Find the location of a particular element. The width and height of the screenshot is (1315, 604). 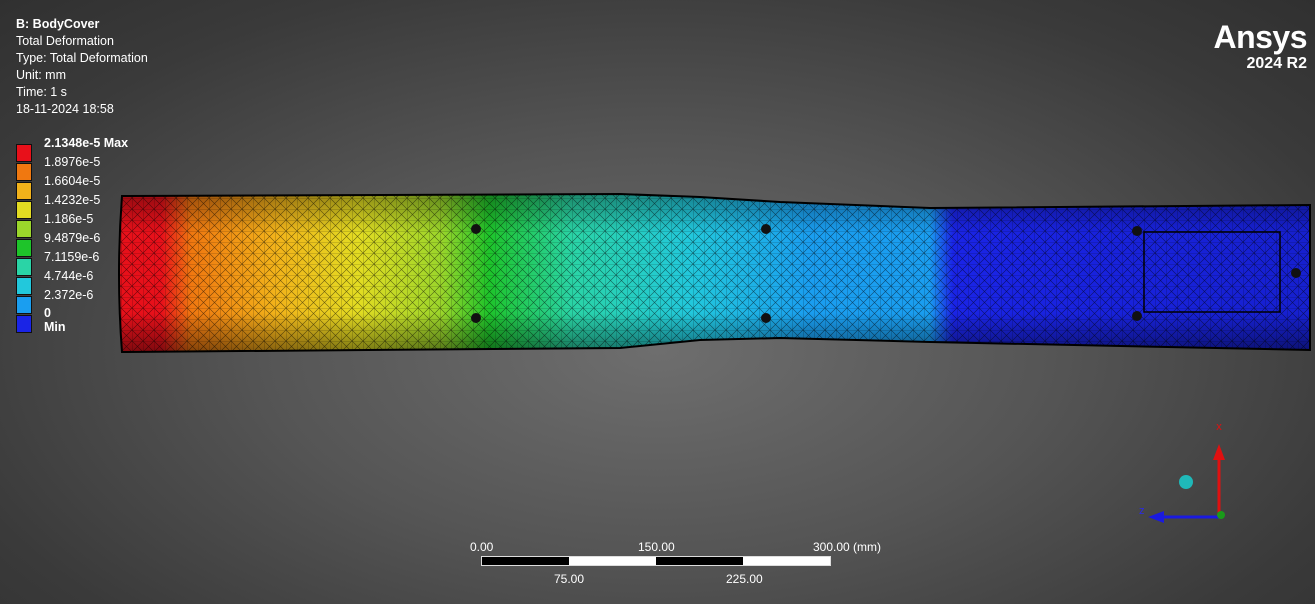

y-axis-dot is located at coordinates (1221, 515).